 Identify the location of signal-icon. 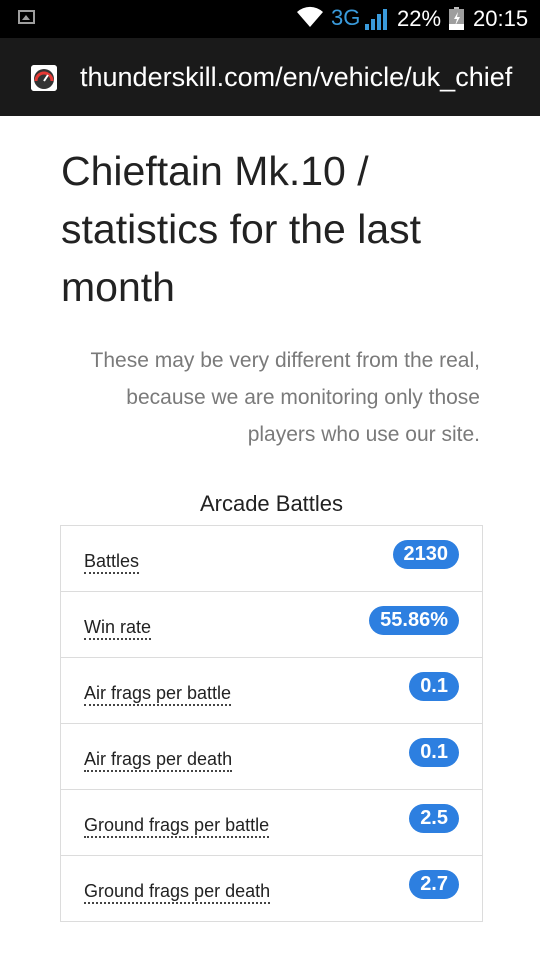
(376, 19).